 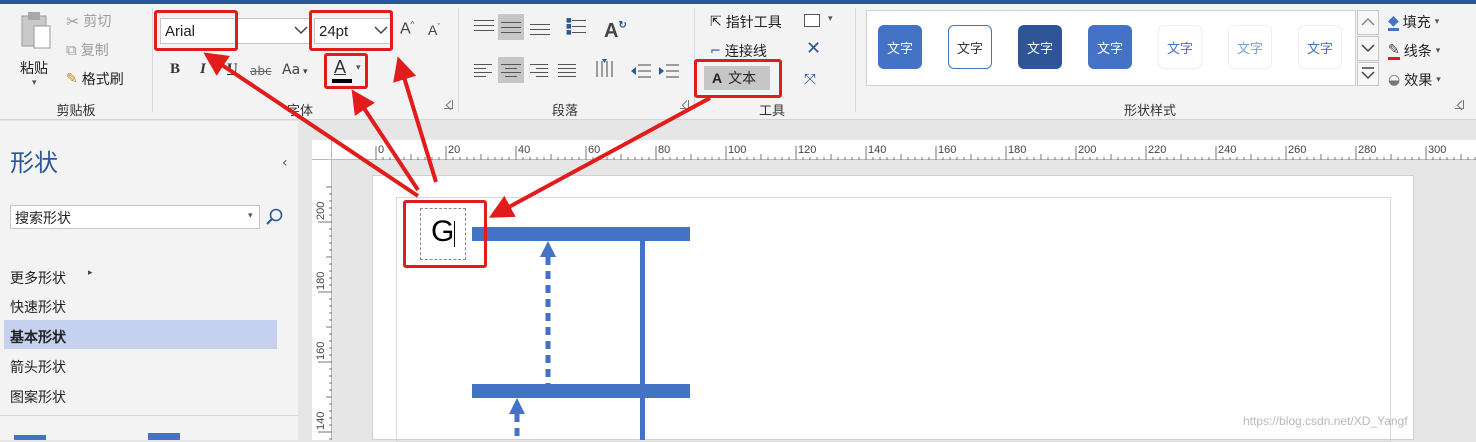 What do you see at coordinates (615, 31) in the screenshot?
I see `text-direction-button: A↻` at bounding box center [615, 31].